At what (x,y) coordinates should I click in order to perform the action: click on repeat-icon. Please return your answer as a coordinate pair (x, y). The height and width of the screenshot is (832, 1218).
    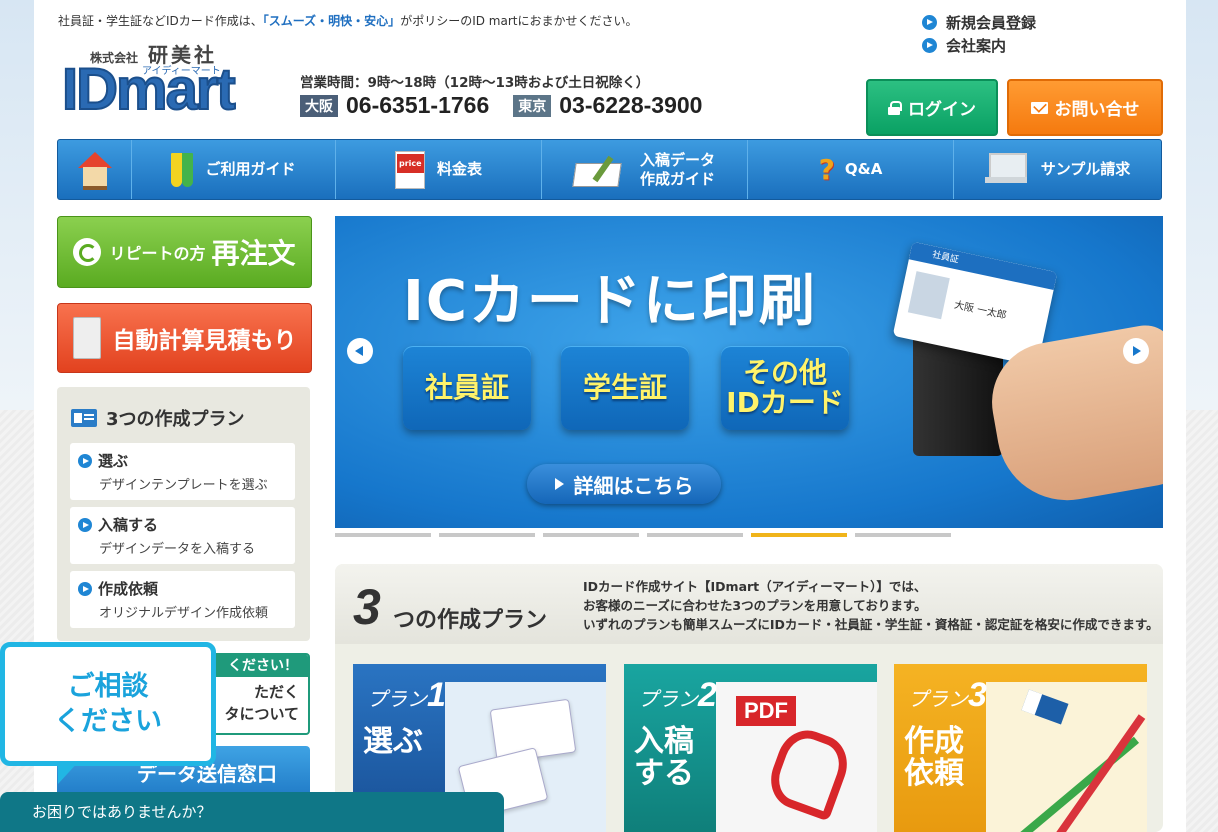
    Looking at the image, I should click on (87, 252).